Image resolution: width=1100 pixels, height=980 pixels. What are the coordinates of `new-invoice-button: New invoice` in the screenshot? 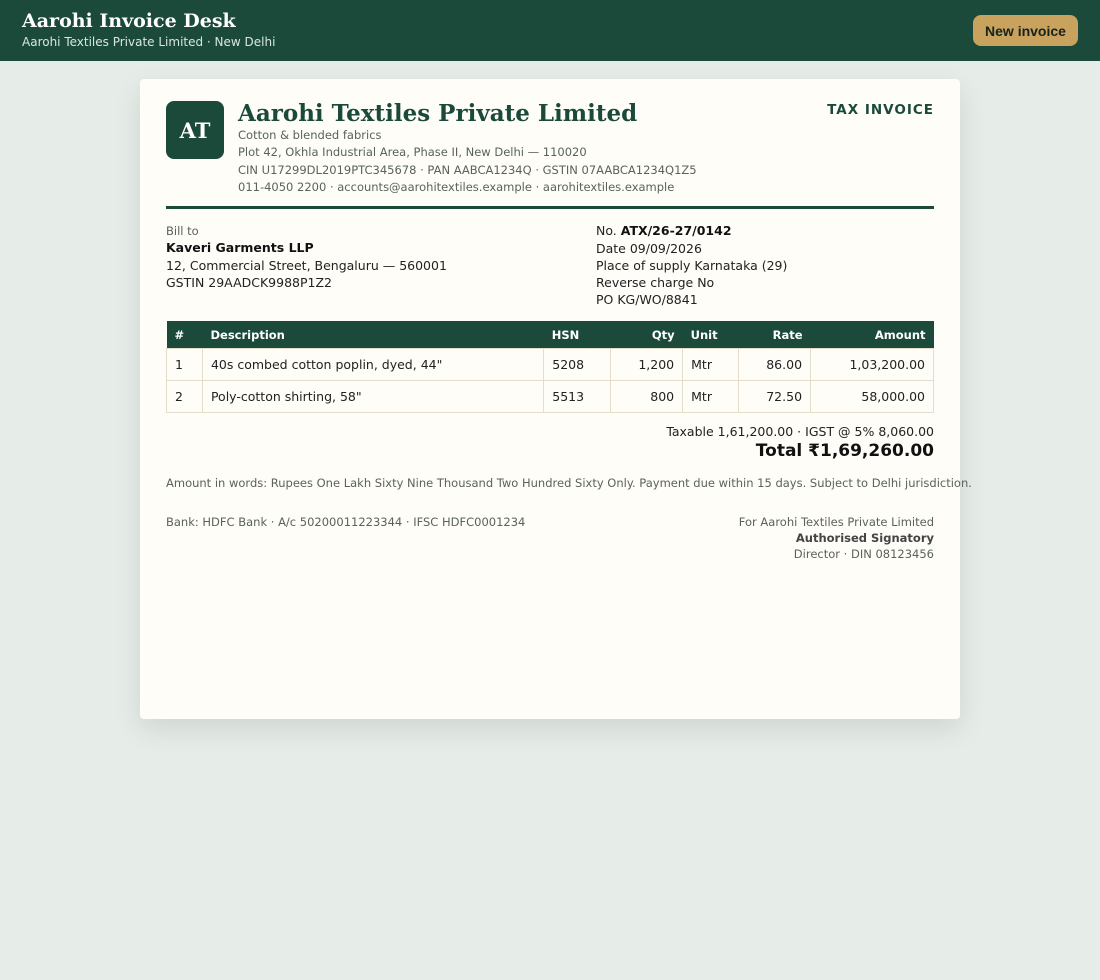 It's located at (1025, 30).